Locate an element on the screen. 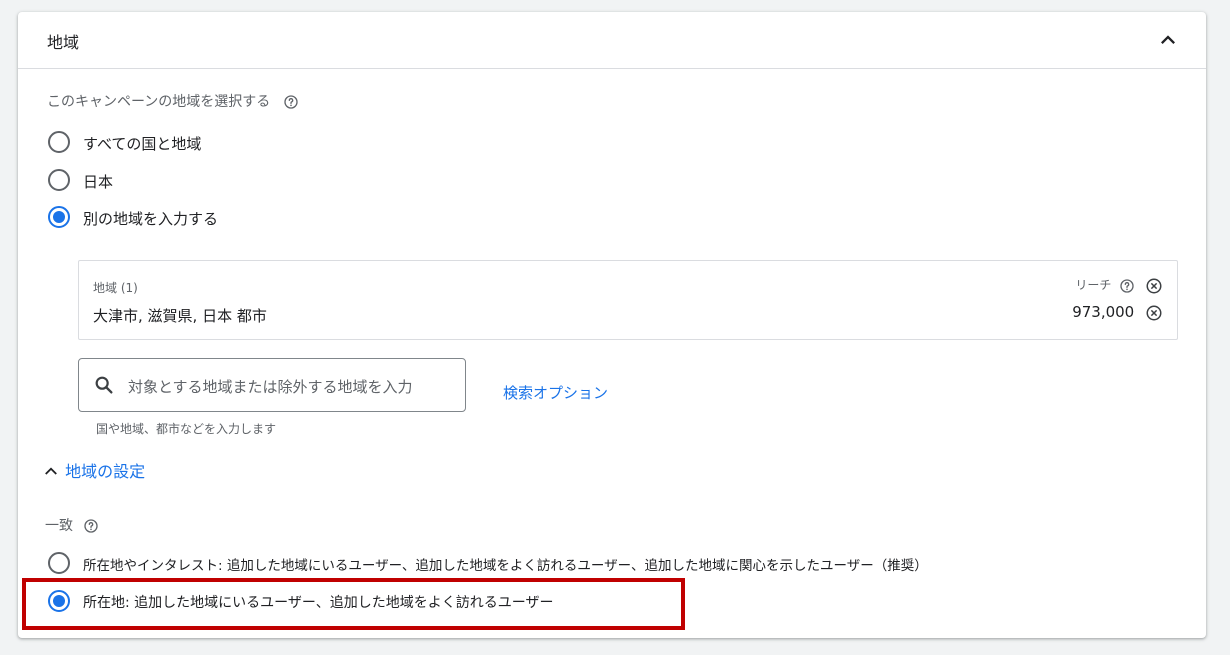 The height and width of the screenshot is (655, 1230). search-placeholder: 対象とする地域または除外する地域を入力 is located at coordinates (270, 387).